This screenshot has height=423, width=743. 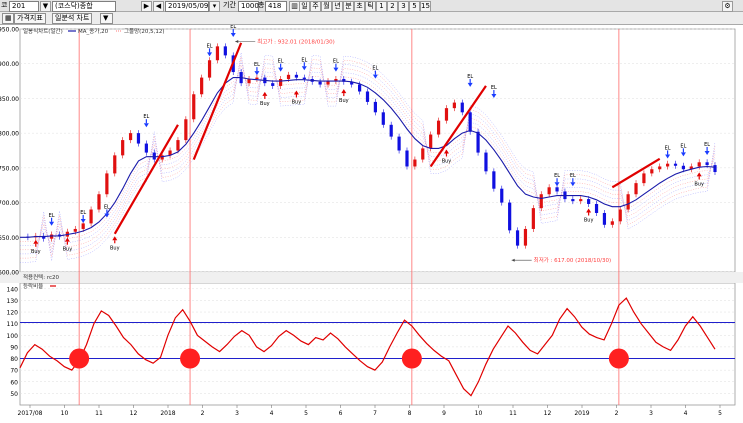 I want to click on period-button-2: 월, so click(x=326, y=6).